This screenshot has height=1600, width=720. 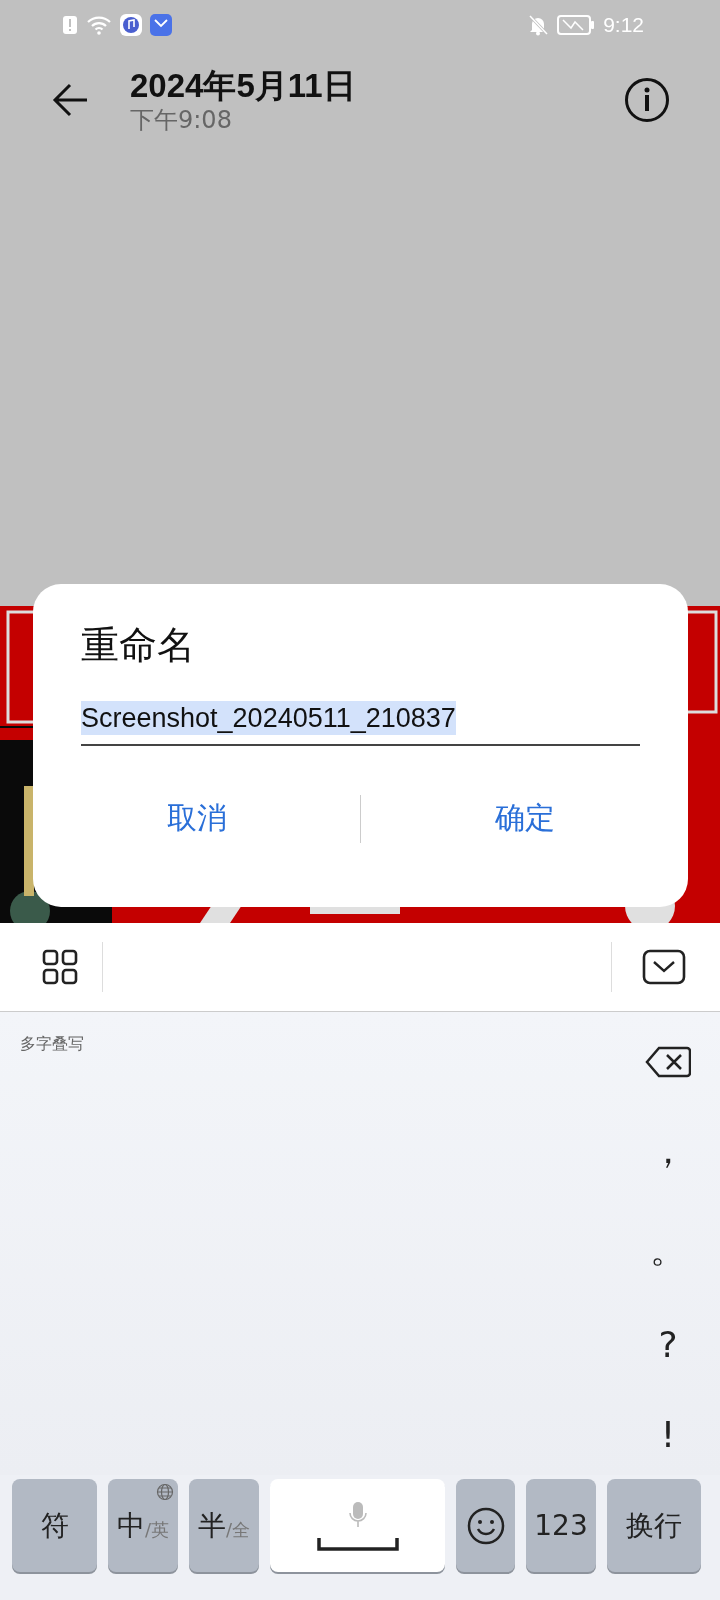 What do you see at coordinates (54, 1525) in the screenshot?
I see `keyboard-key: 符` at bounding box center [54, 1525].